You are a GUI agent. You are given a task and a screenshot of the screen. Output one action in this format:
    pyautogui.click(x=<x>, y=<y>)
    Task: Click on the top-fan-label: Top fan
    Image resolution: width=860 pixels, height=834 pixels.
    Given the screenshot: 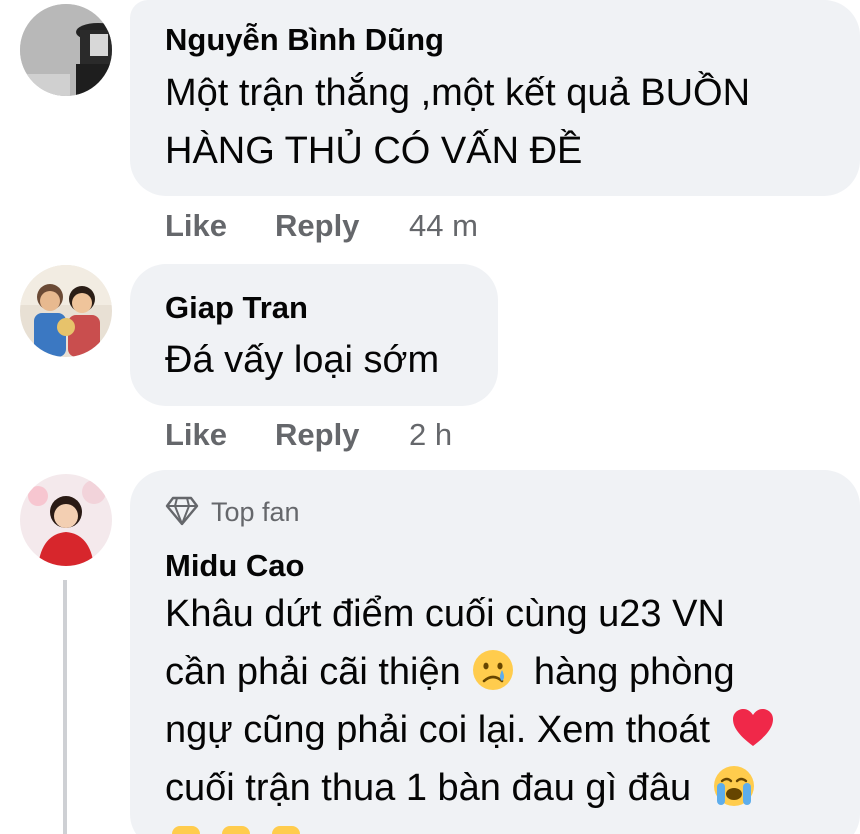 What is the action you would take?
    pyautogui.click(x=255, y=512)
    